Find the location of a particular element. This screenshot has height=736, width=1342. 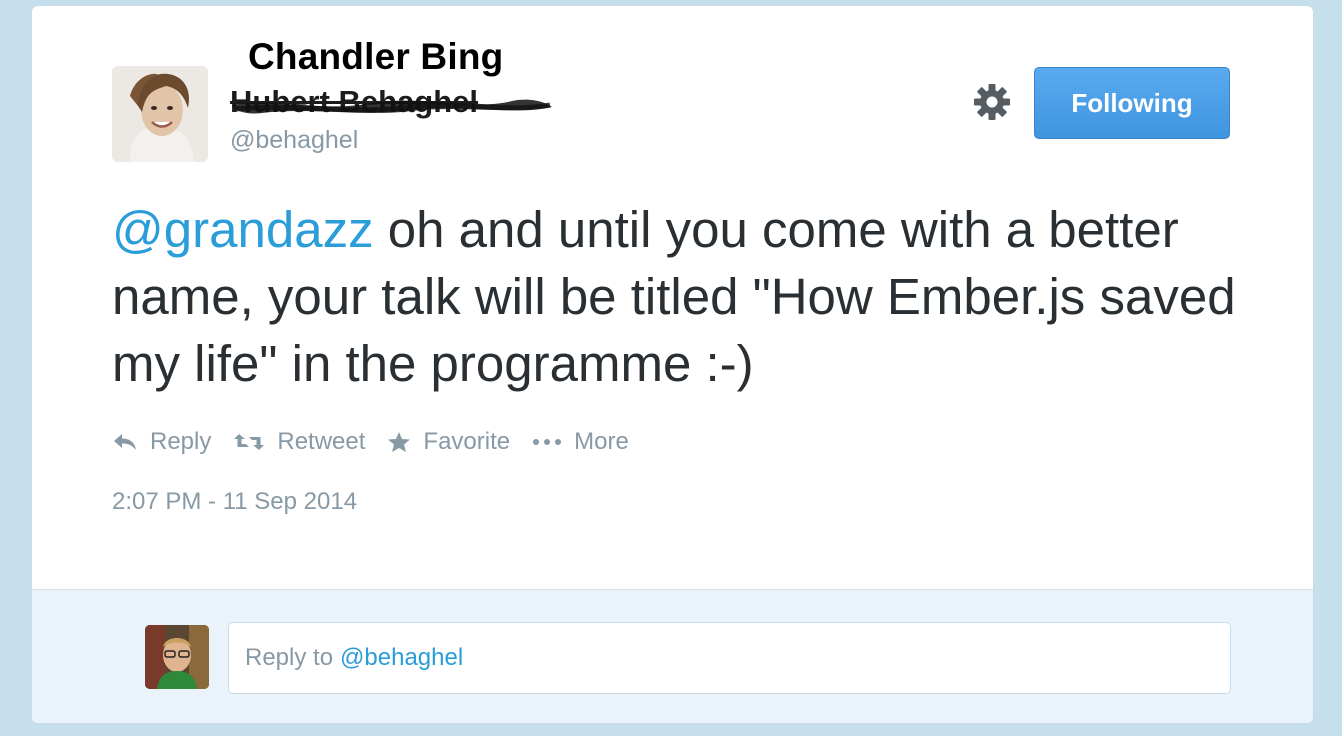

reply-placeholder-mention: @behaghel is located at coordinates (402, 657).